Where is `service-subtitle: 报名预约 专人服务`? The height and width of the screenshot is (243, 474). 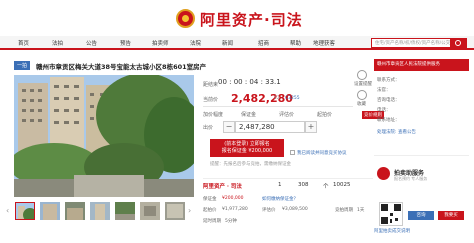 service-subtitle: 报名预约 专人服务 is located at coordinates (411, 178).